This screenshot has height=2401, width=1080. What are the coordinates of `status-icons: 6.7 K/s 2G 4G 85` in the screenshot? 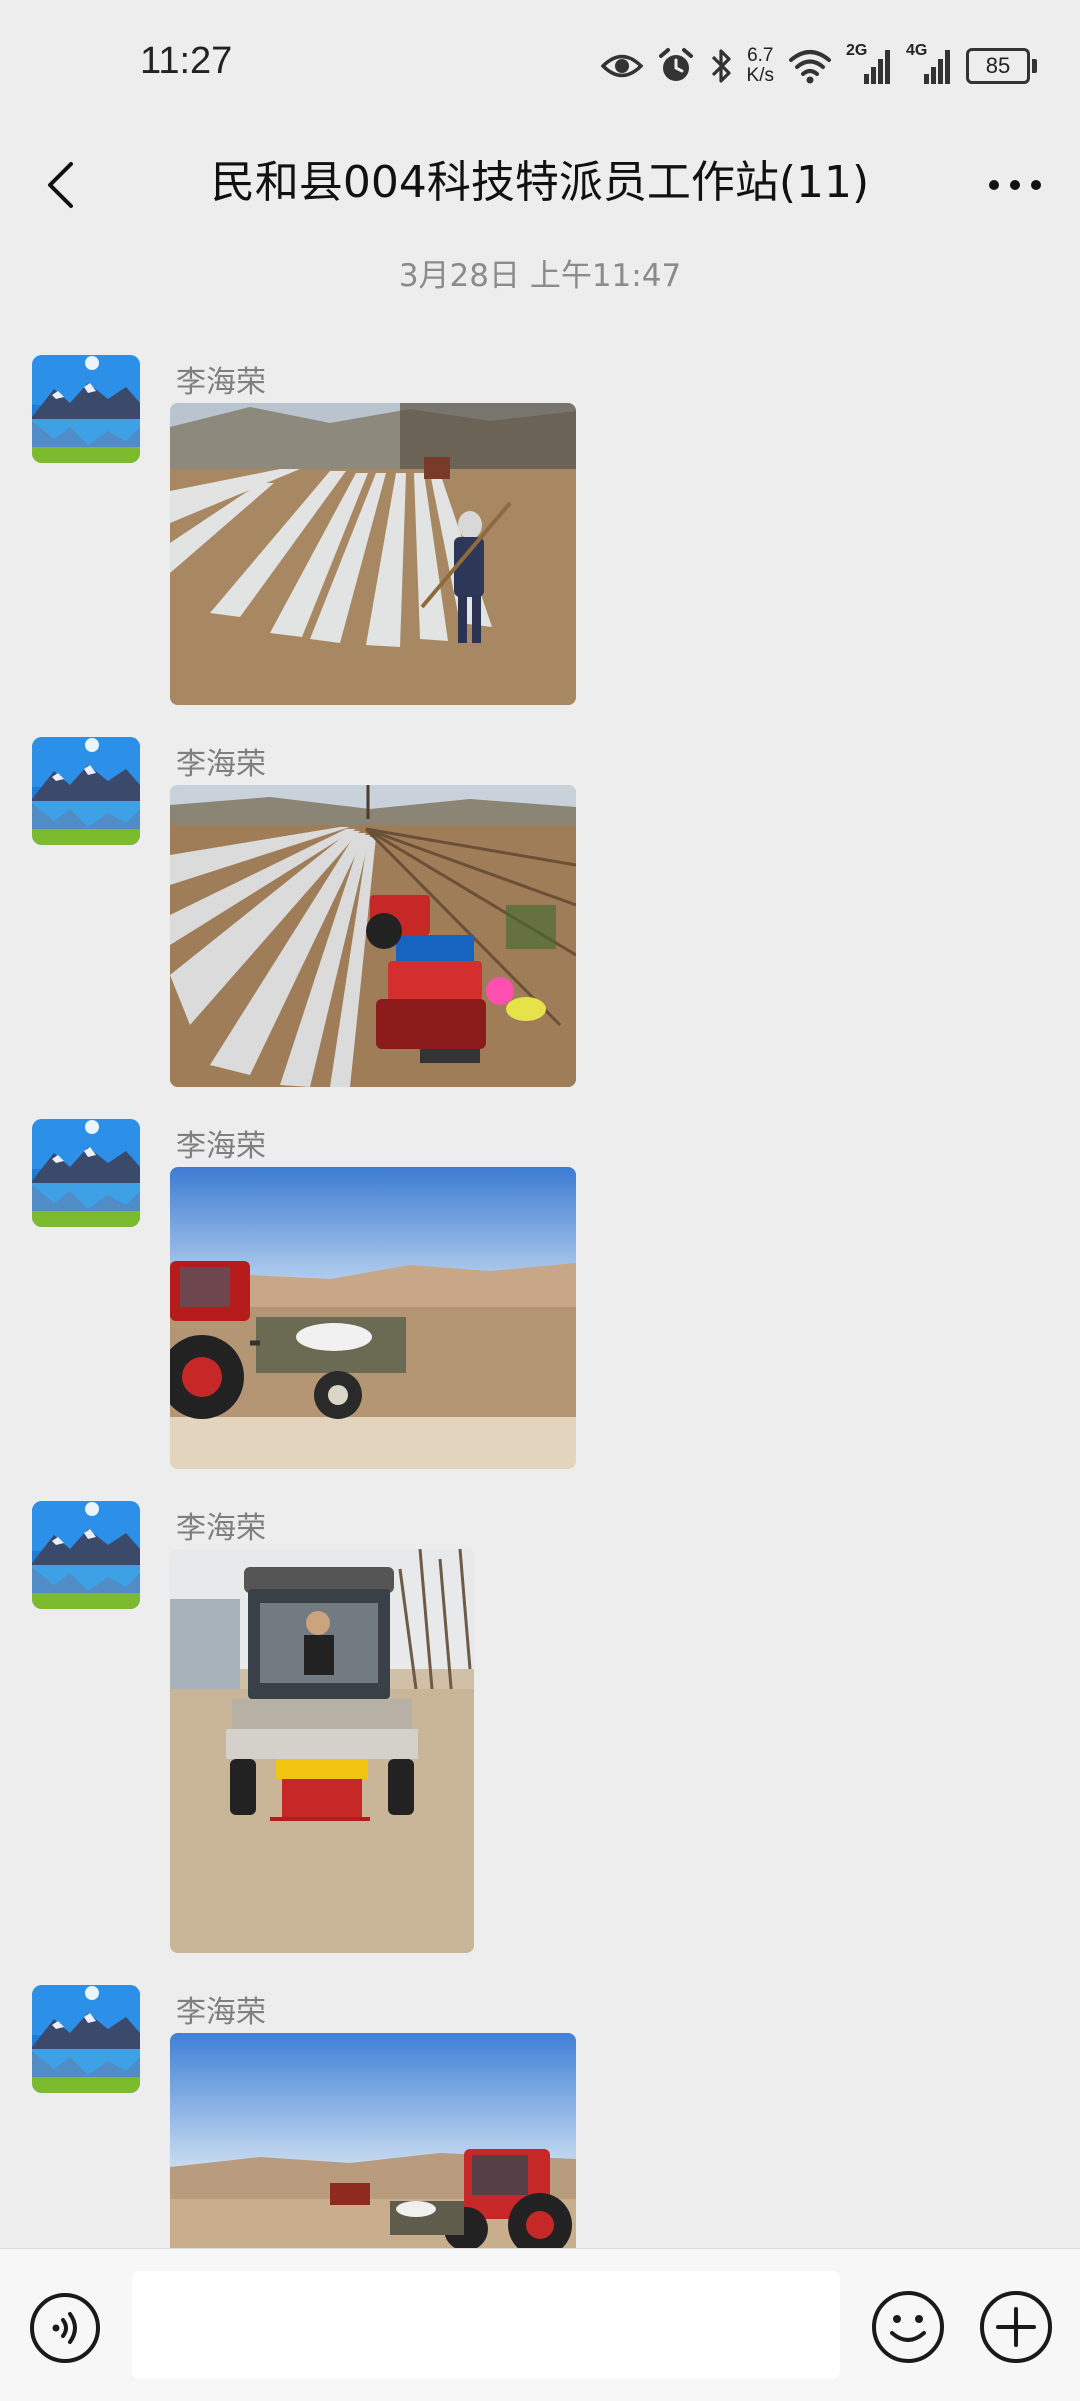 It's located at (818, 66).